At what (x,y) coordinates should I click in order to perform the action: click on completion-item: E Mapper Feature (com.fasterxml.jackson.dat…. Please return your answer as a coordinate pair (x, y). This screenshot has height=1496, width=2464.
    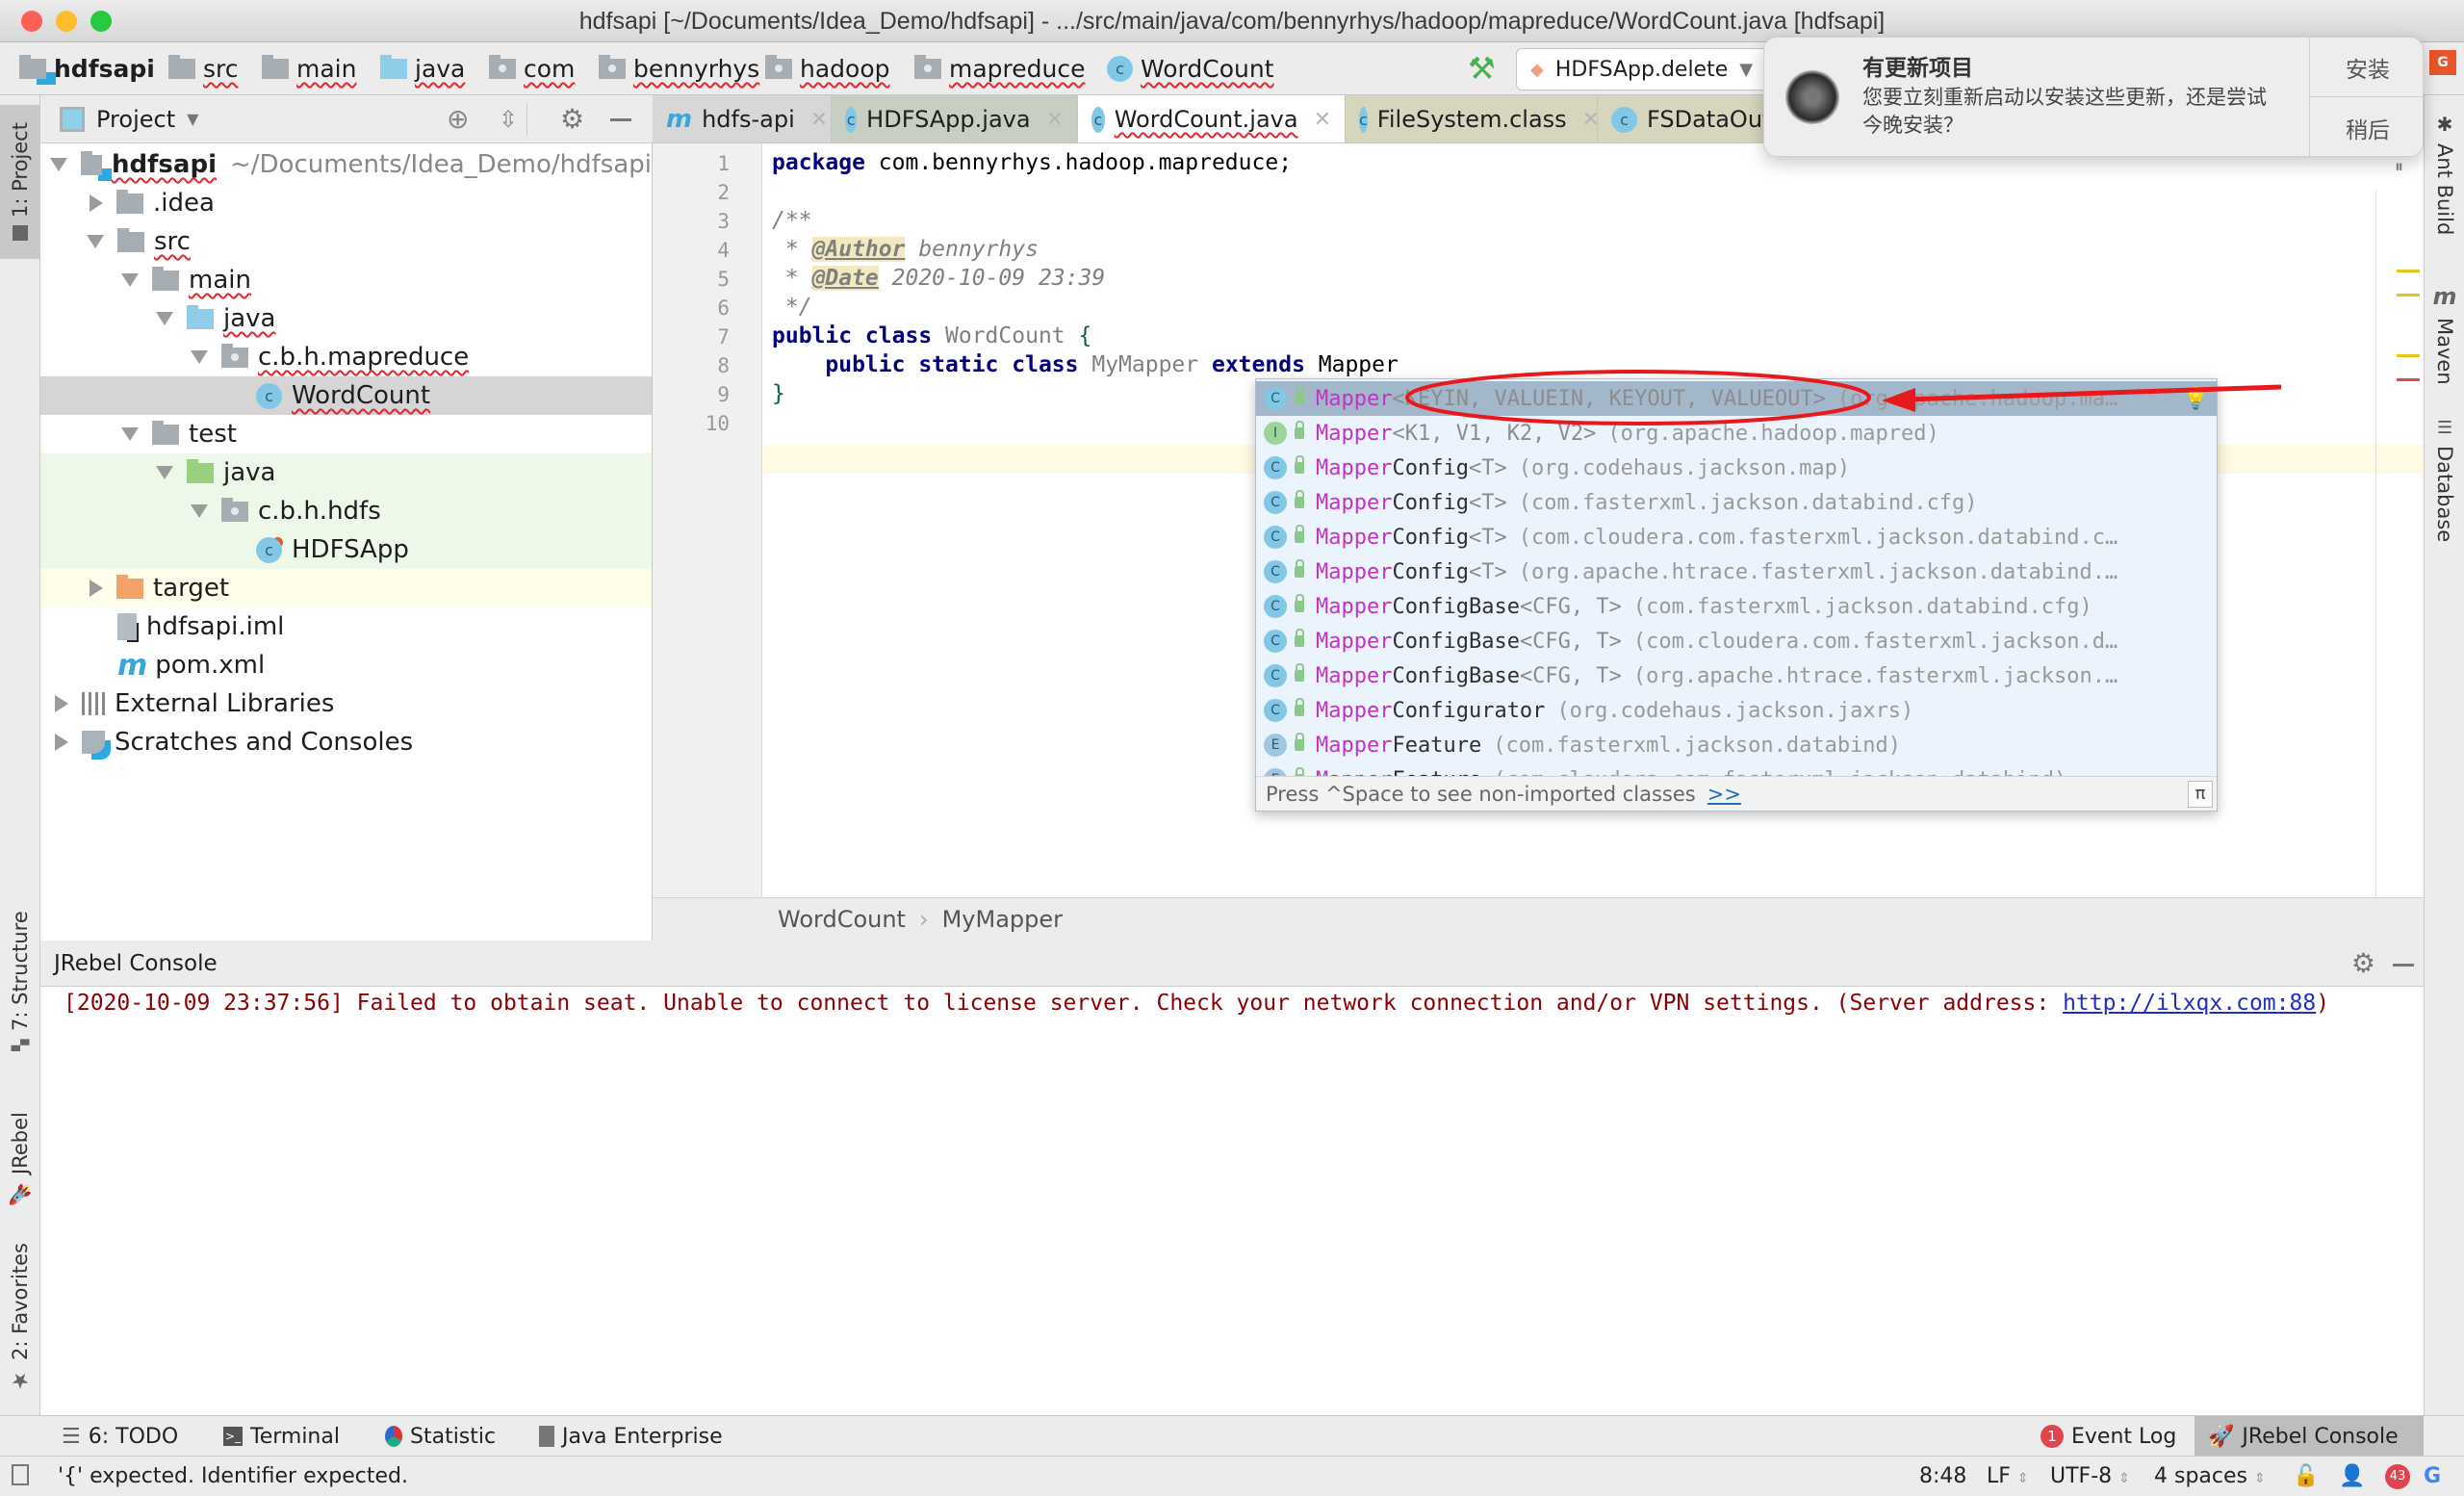
    Looking at the image, I should click on (1736, 745).